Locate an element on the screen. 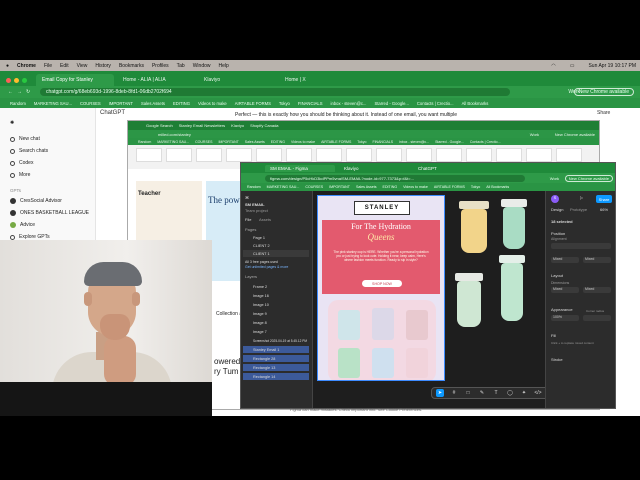 This screenshot has width=640, height=480. prototype-tab: Prototype is located at coordinates (578, 209).